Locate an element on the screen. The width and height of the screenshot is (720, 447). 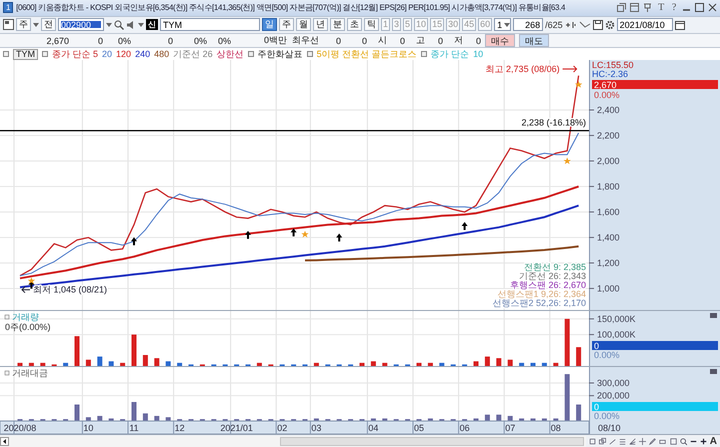
quote-value: 0 is located at coordinates (401, 41).